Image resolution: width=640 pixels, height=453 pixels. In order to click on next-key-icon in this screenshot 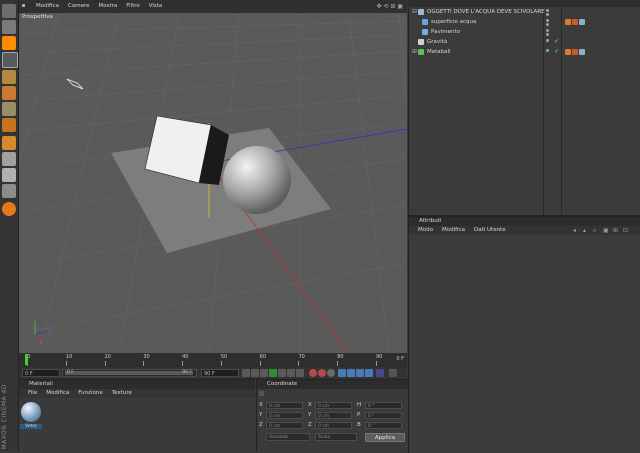, I will do `click(291, 373)`.